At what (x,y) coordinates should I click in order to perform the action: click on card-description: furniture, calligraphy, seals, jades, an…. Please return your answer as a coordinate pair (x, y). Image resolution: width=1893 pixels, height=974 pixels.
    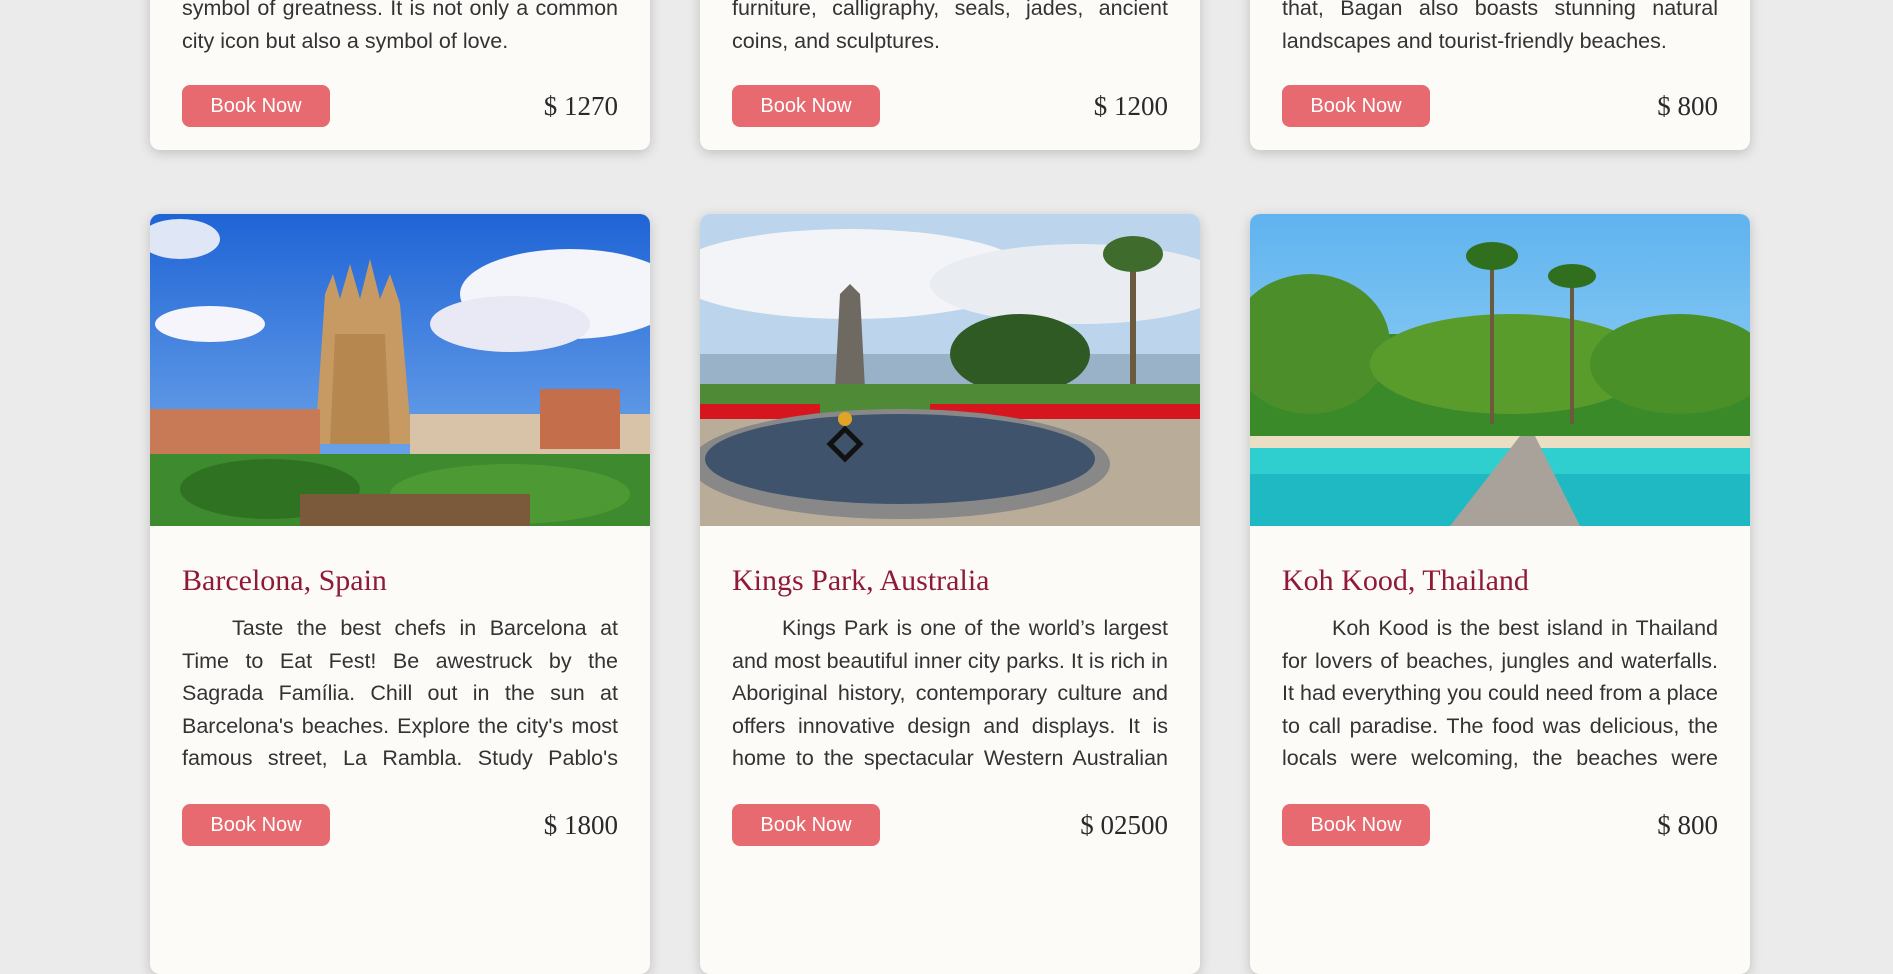
    Looking at the image, I should click on (950, 26).